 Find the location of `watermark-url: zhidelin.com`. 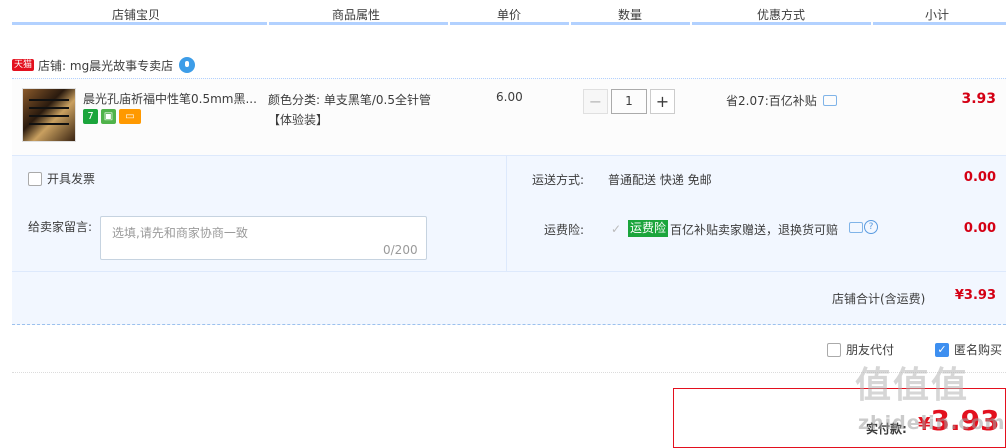

watermark-url: zhidelin.com is located at coordinates (932, 423).